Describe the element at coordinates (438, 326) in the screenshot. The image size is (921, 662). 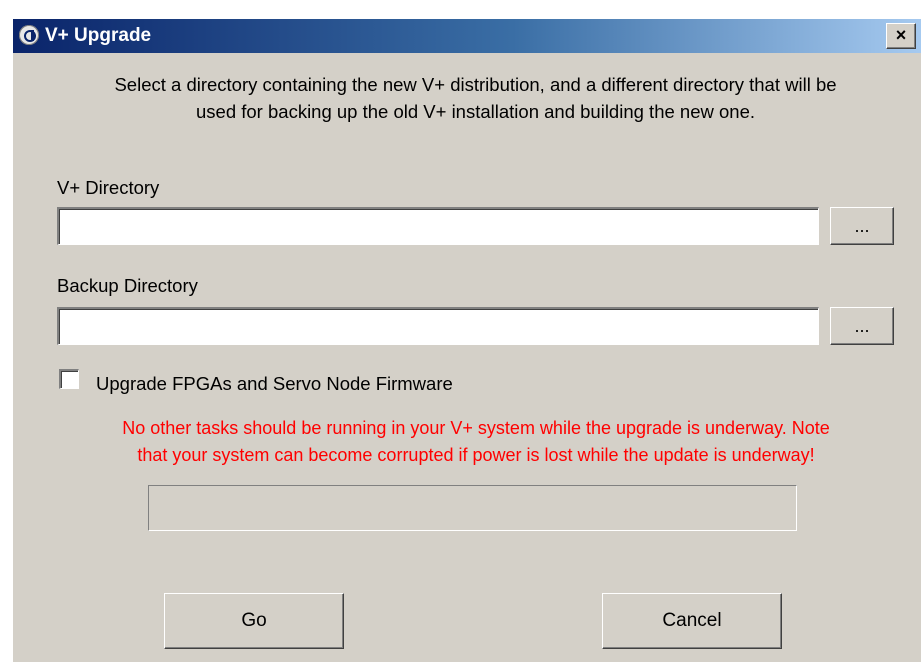
I see `backup-directory-input` at that location.